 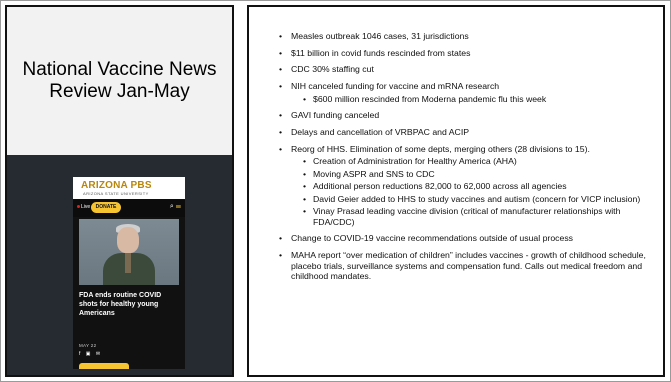 I want to click on menu-icon: ☰, so click(x=178, y=206).